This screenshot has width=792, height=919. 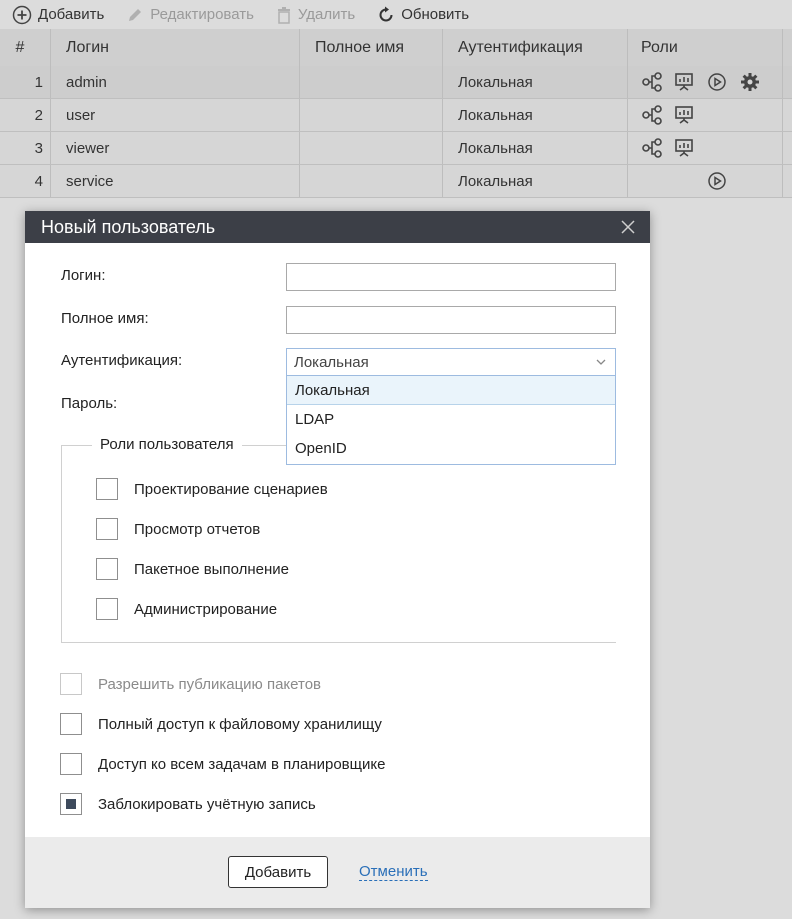 What do you see at coordinates (787, 47) in the screenshot?
I see `column-header-filler` at bounding box center [787, 47].